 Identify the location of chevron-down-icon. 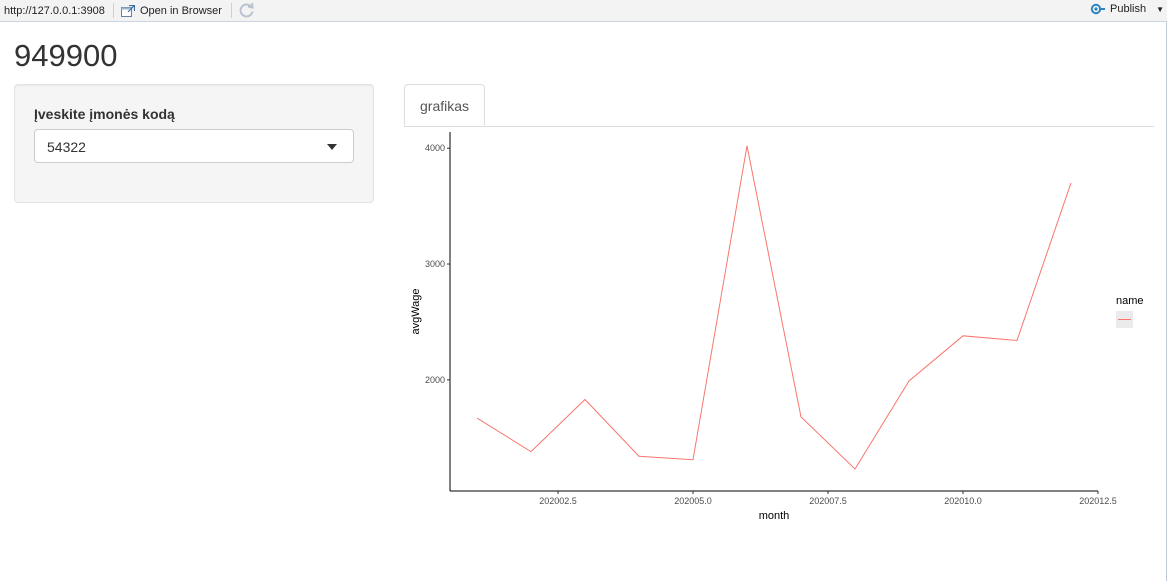
(332, 147).